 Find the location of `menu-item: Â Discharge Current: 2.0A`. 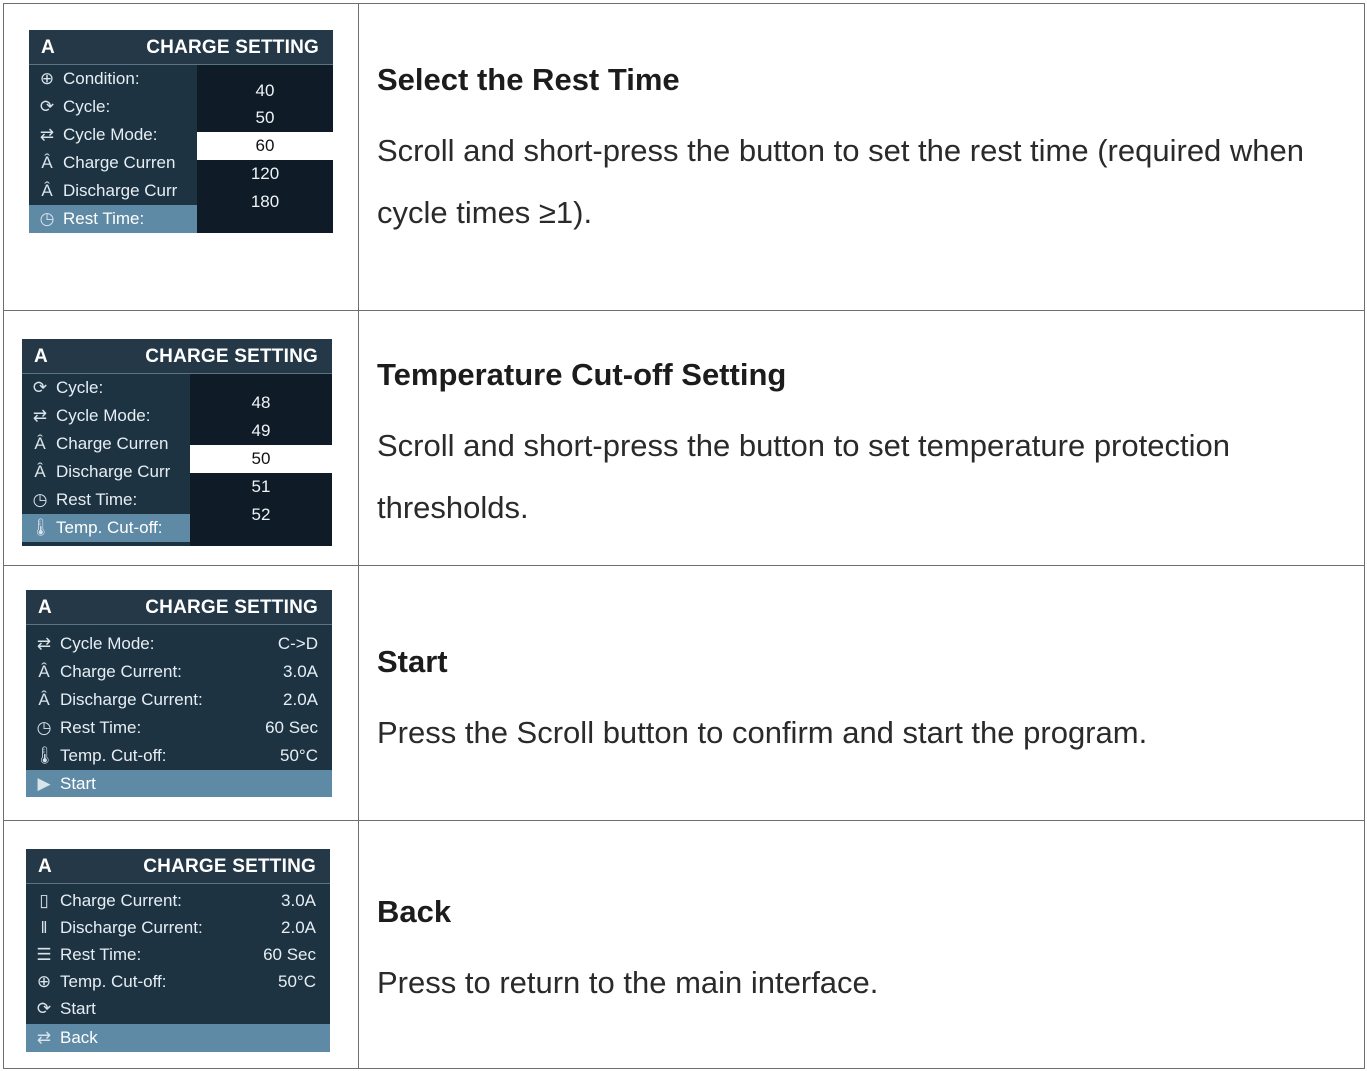

menu-item: Â Discharge Current: 2.0A is located at coordinates (179, 700).